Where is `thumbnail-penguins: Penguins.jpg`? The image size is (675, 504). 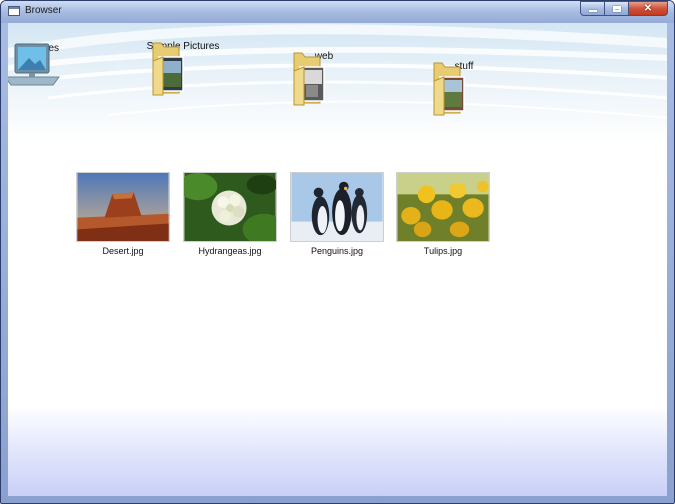
thumbnail-penguins: Penguins.jpg is located at coordinates (337, 214).